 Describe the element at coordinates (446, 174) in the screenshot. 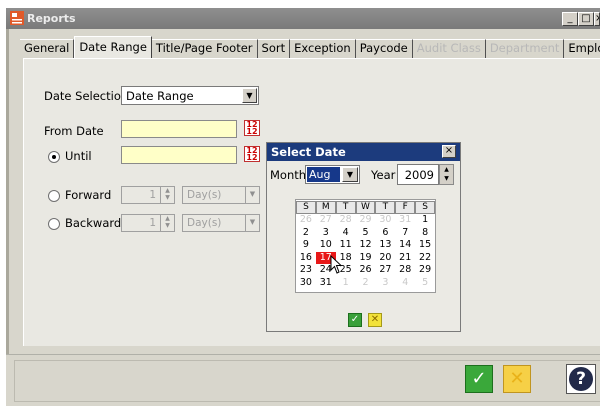

I see `year-spin-icon: ▲ ▼` at that location.